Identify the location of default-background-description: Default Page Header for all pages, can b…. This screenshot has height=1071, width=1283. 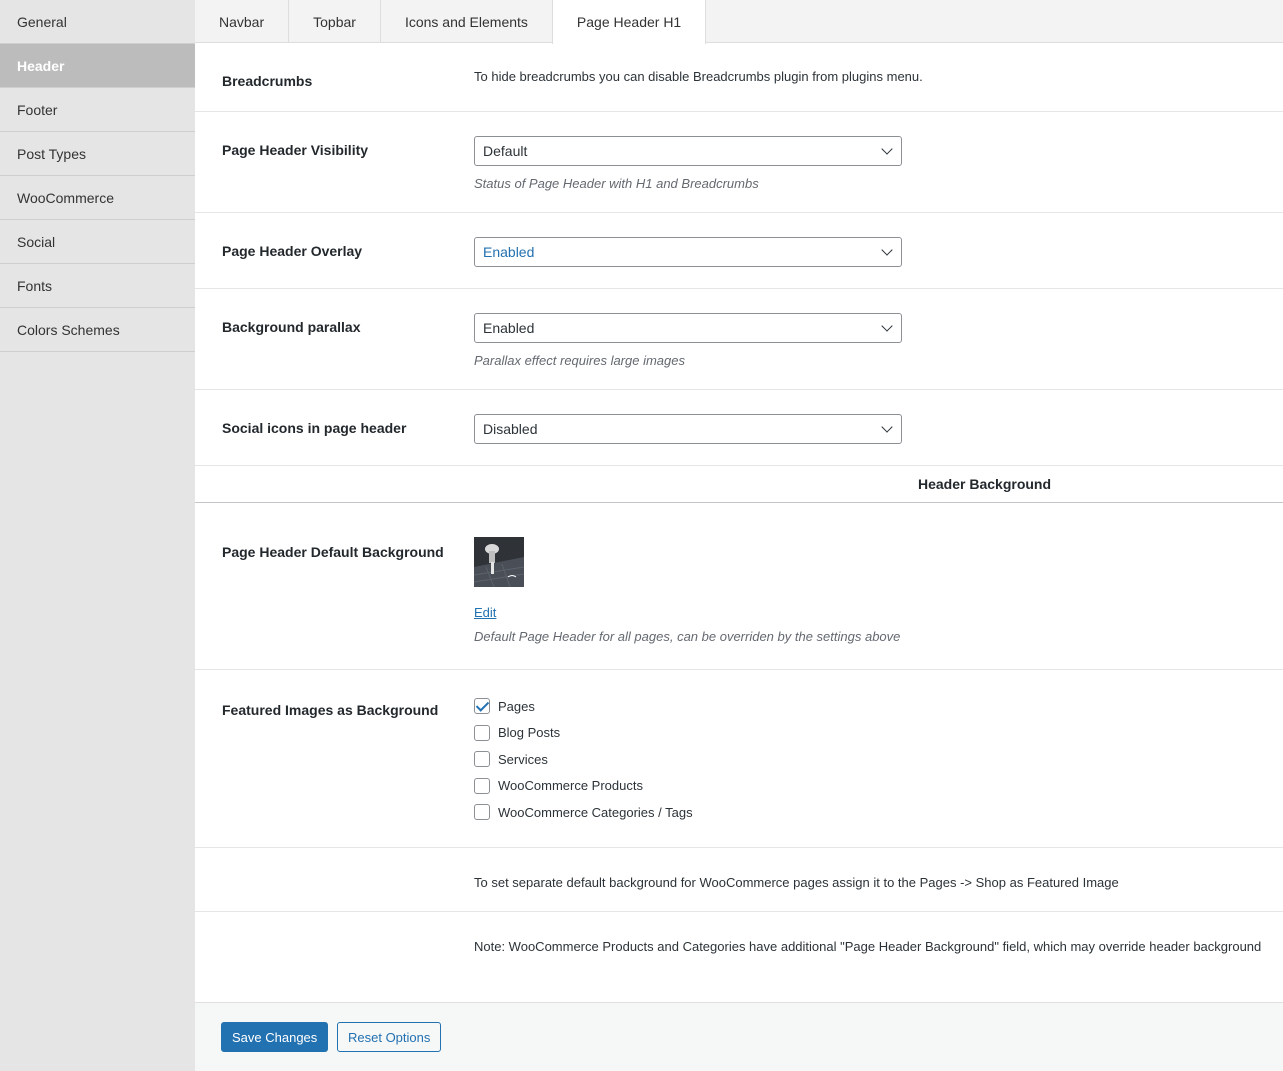
(687, 636).